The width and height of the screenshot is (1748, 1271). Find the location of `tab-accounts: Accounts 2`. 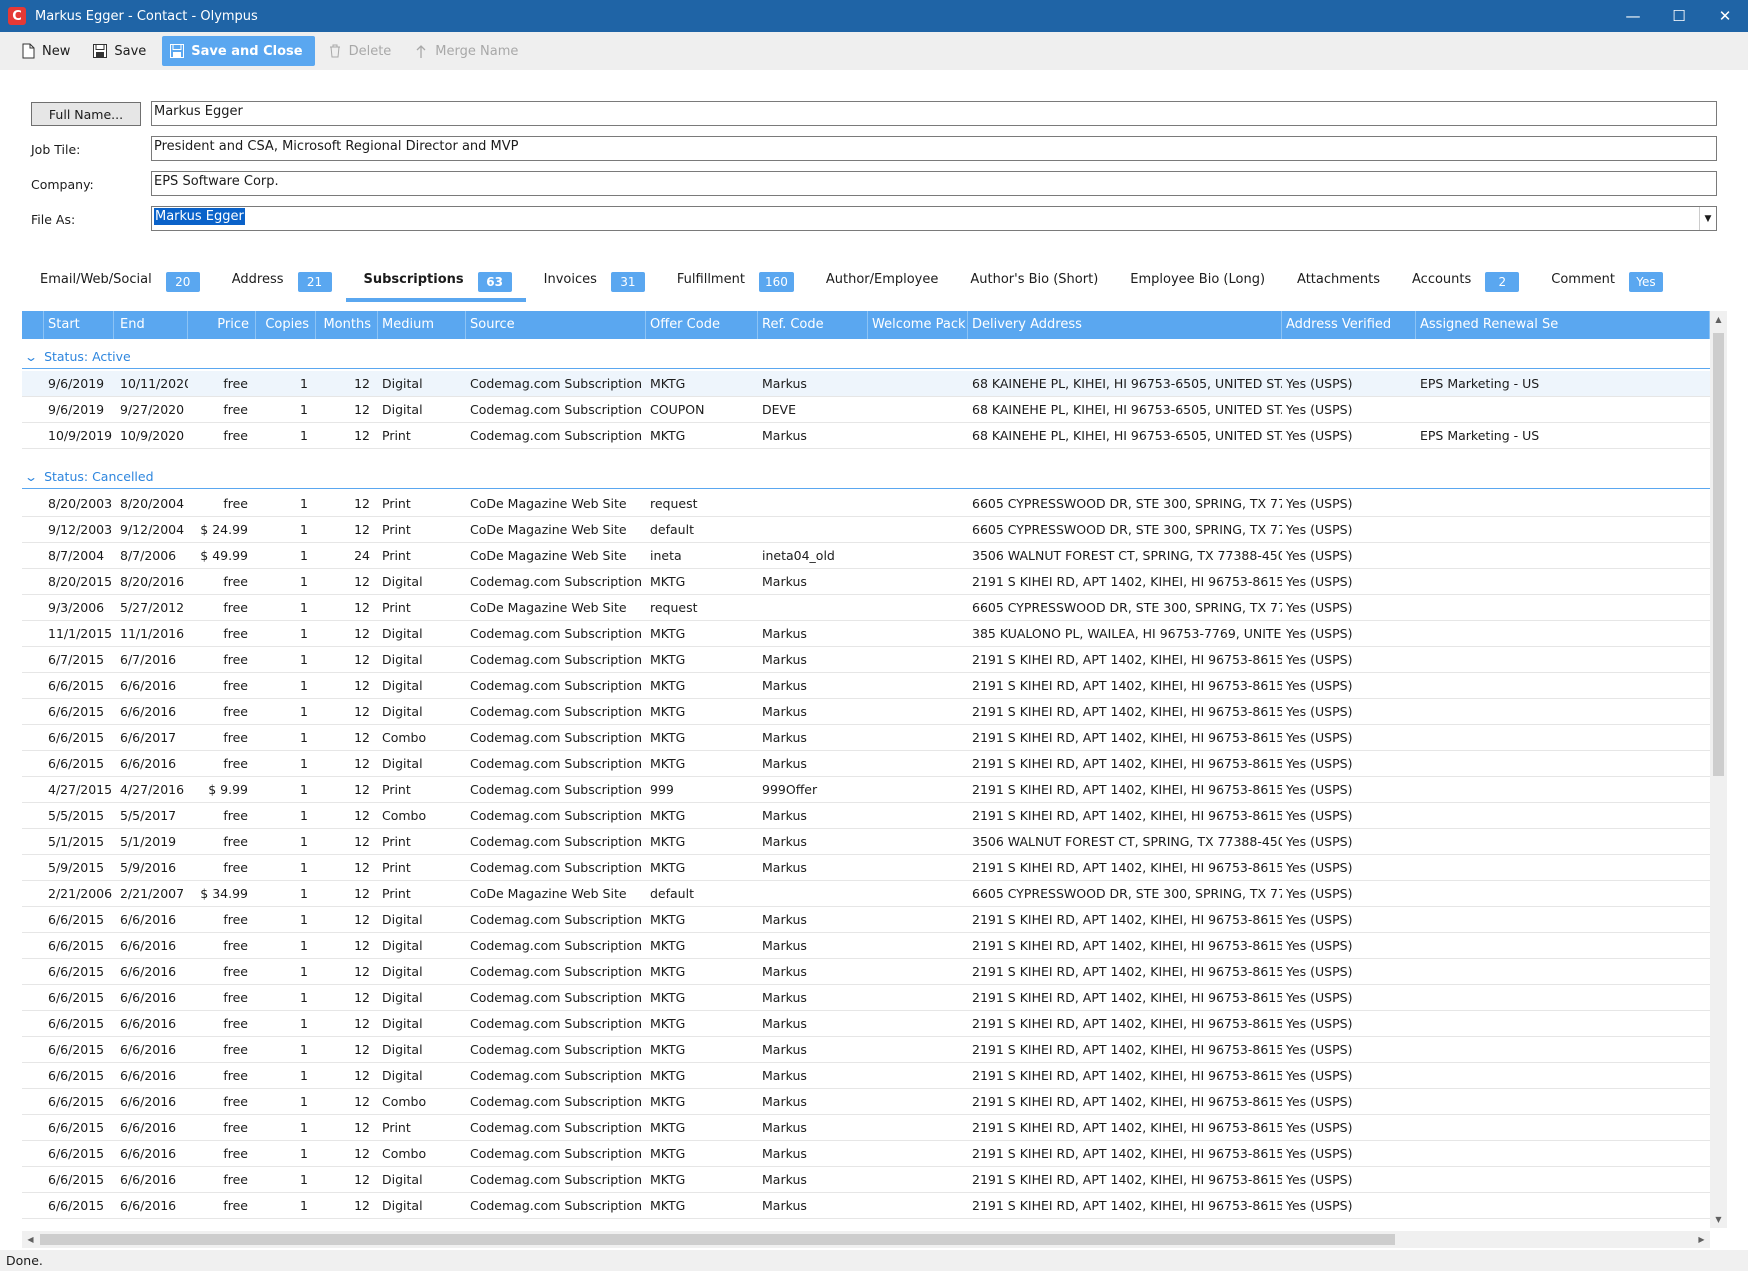

tab-accounts: Accounts 2 is located at coordinates (1463, 284).